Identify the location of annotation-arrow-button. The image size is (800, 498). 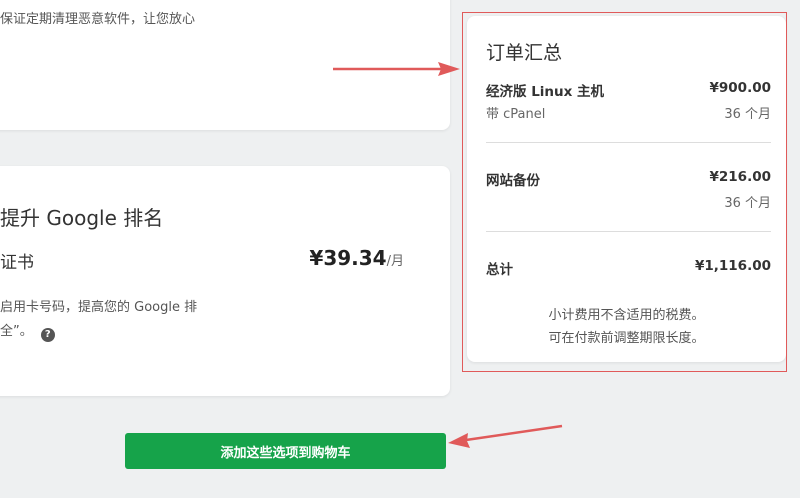
(505, 436).